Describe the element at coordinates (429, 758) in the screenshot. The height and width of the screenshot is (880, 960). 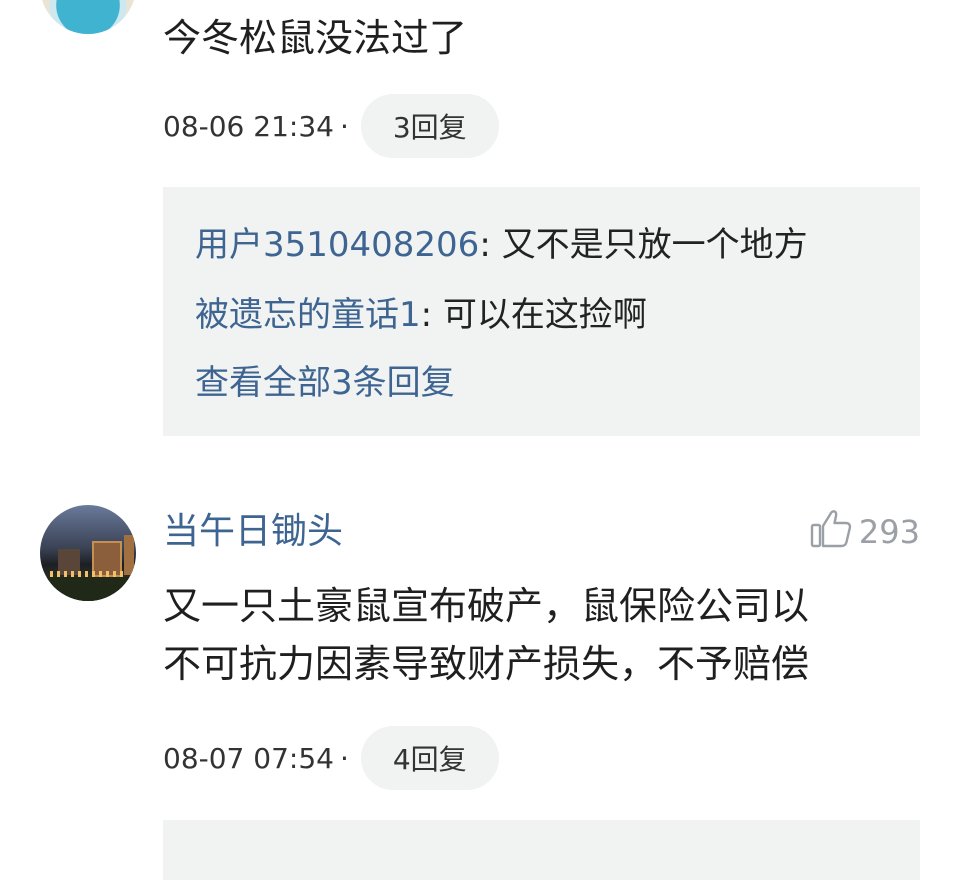
I see `reply-count-button: 4回复` at that location.